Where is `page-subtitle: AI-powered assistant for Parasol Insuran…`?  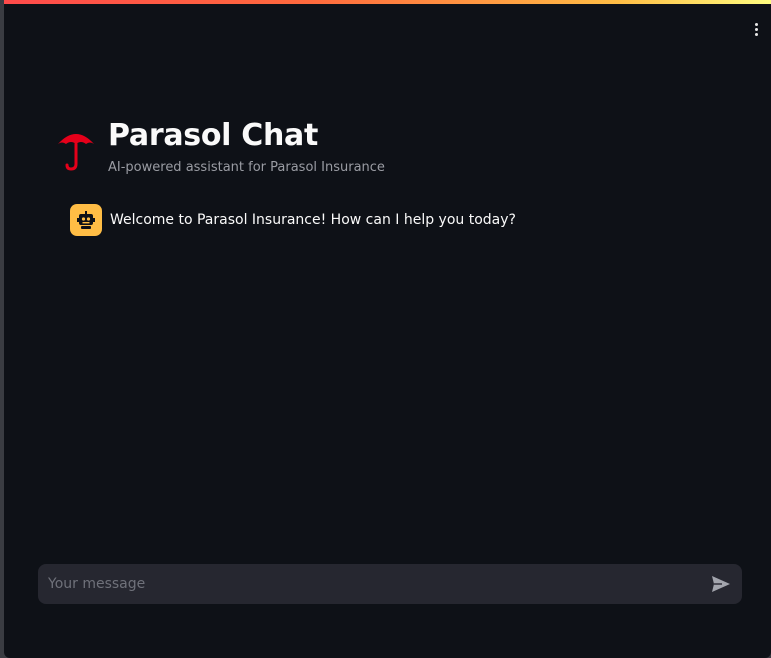
page-subtitle: AI-powered assistant for Parasol Insuran… is located at coordinates (246, 167).